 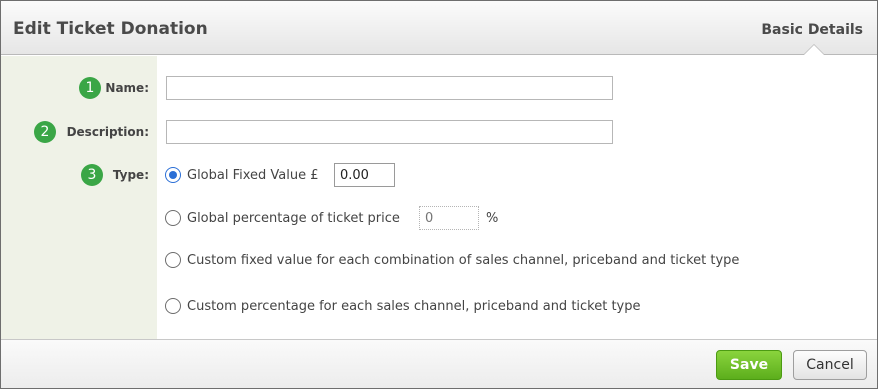 What do you see at coordinates (449, 218) in the screenshot?
I see `global-percentage-input` at bounding box center [449, 218].